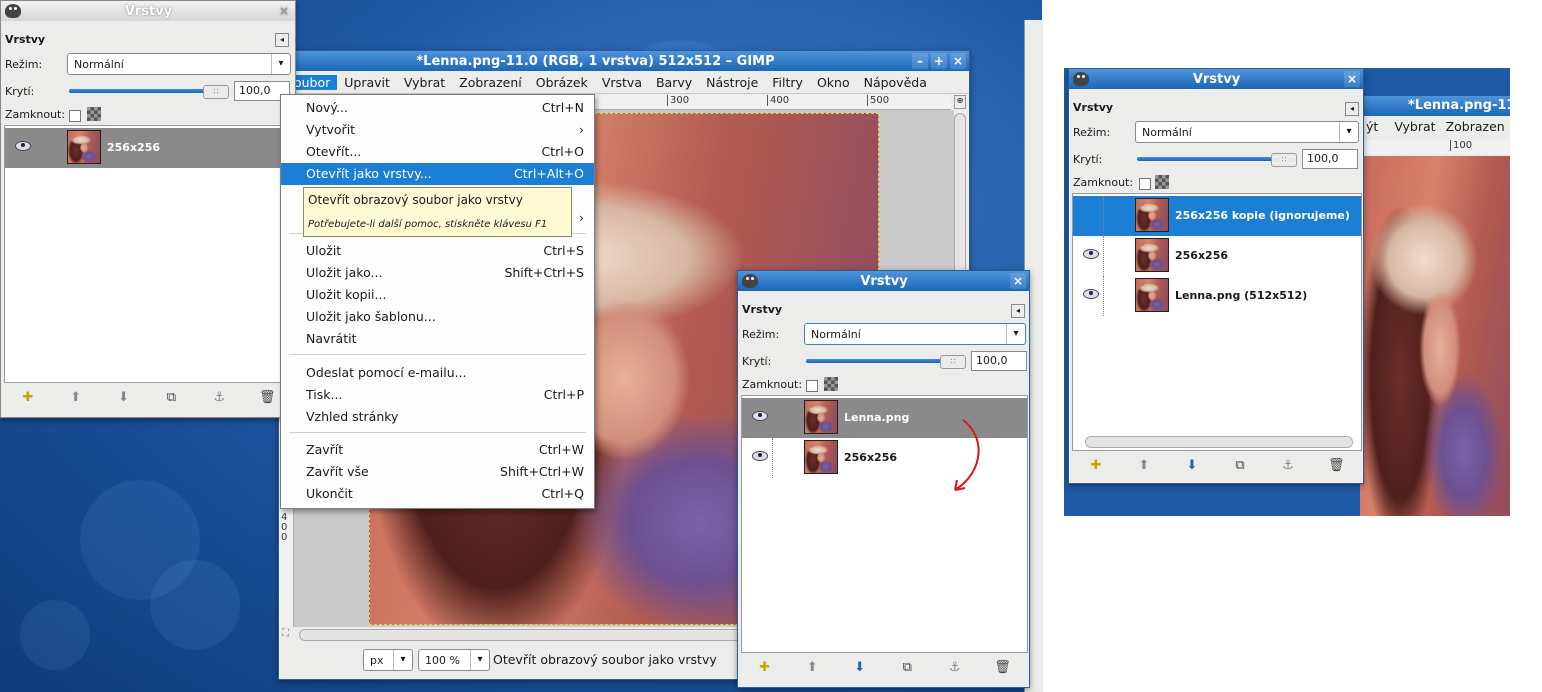 This screenshot has height=692, width=1542. Describe the element at coordinates (562, 82) in the screenshot. I see `menu-obrazek: Obrázek` at that location.